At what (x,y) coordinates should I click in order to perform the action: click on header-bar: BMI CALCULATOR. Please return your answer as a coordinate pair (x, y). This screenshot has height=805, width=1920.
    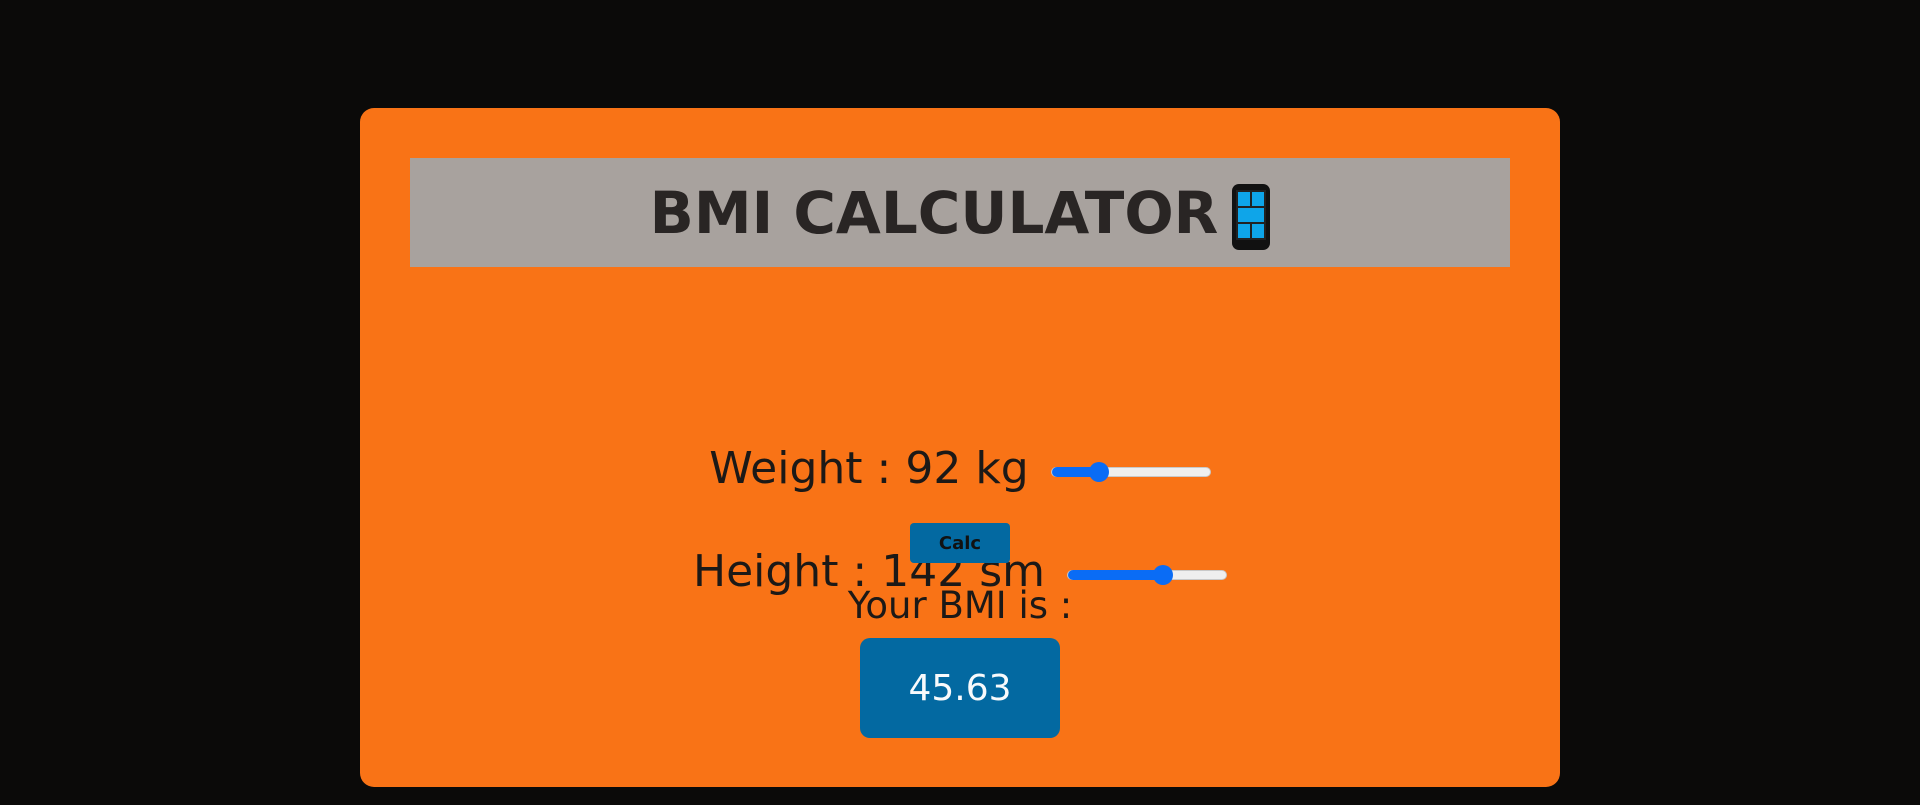
    Looking at the image, I should click on (960, 212).